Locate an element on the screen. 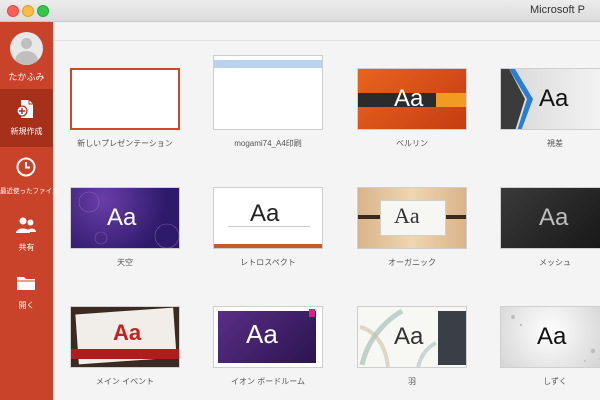 The height and width of the screenshot is (400, 600). clock-icon is located at coordinates (26, 167).